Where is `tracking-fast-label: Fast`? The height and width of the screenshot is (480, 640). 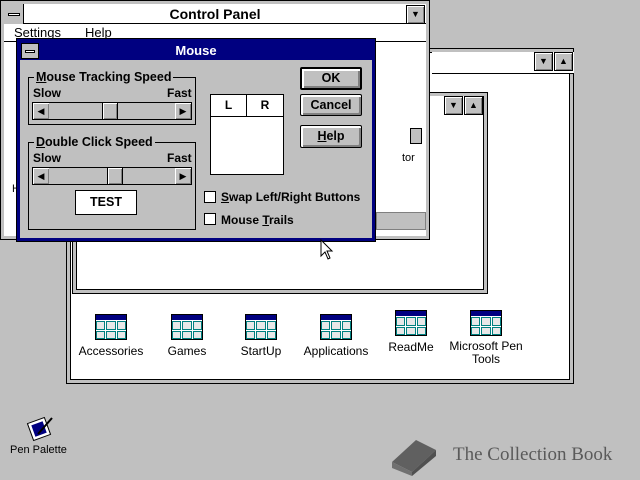 tracking-fast-label: Fast is located at coordinates (179, 93).